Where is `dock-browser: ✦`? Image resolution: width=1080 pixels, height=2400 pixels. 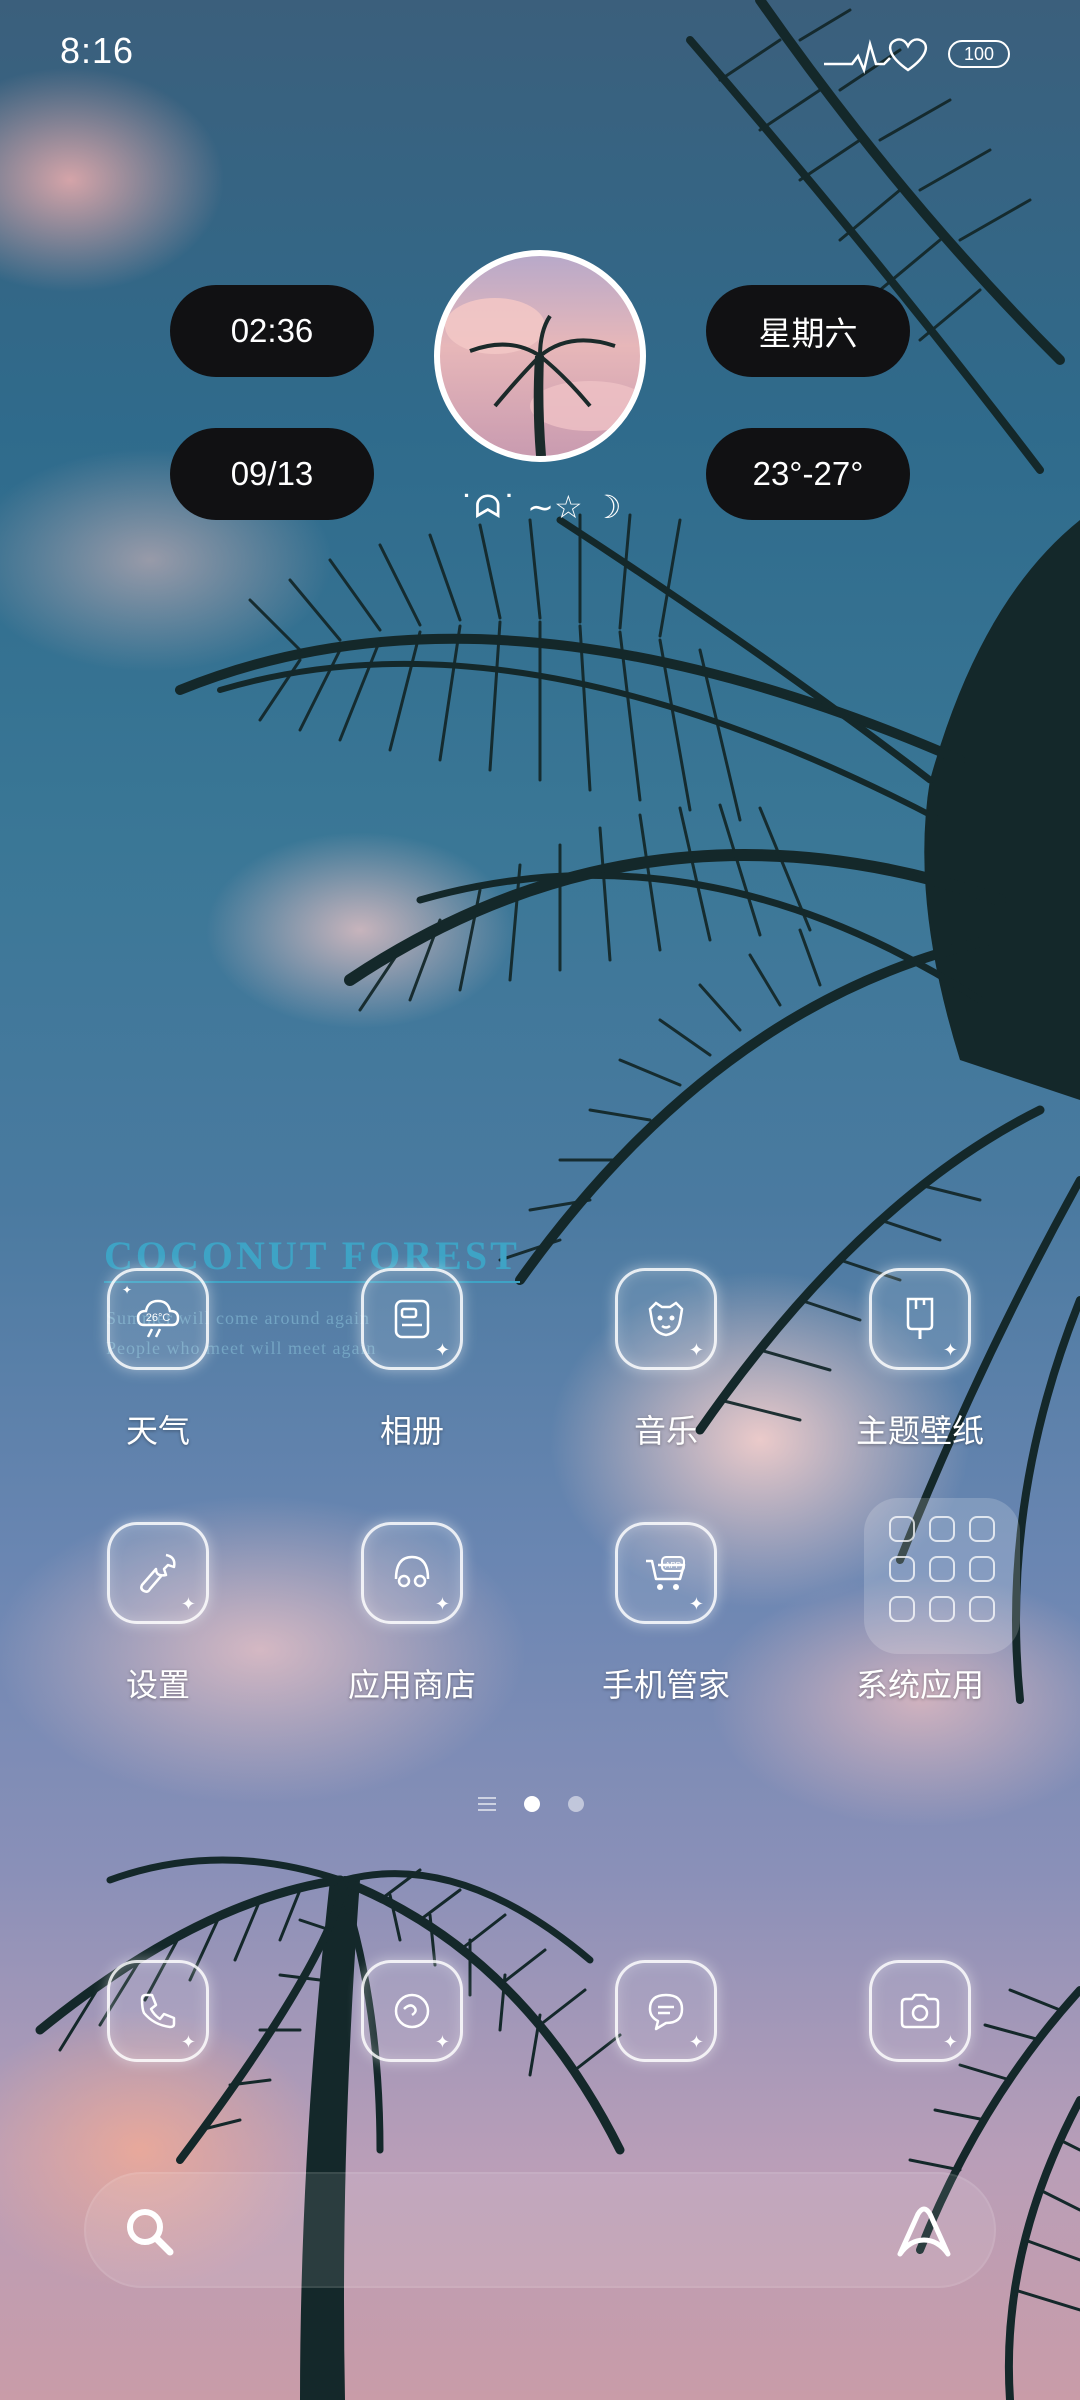
dock-browser: ✦ is located at coordinates (412, 2075).